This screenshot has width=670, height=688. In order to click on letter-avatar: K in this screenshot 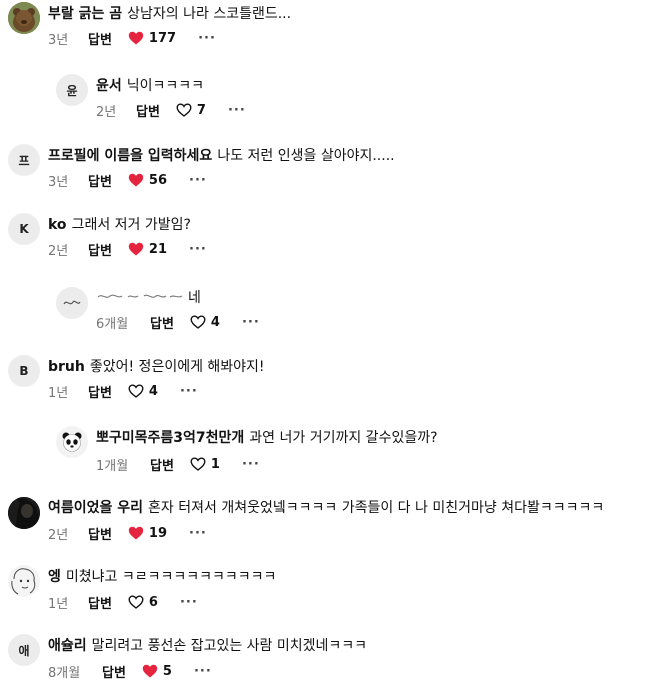, I will do `click(24, 229)`.